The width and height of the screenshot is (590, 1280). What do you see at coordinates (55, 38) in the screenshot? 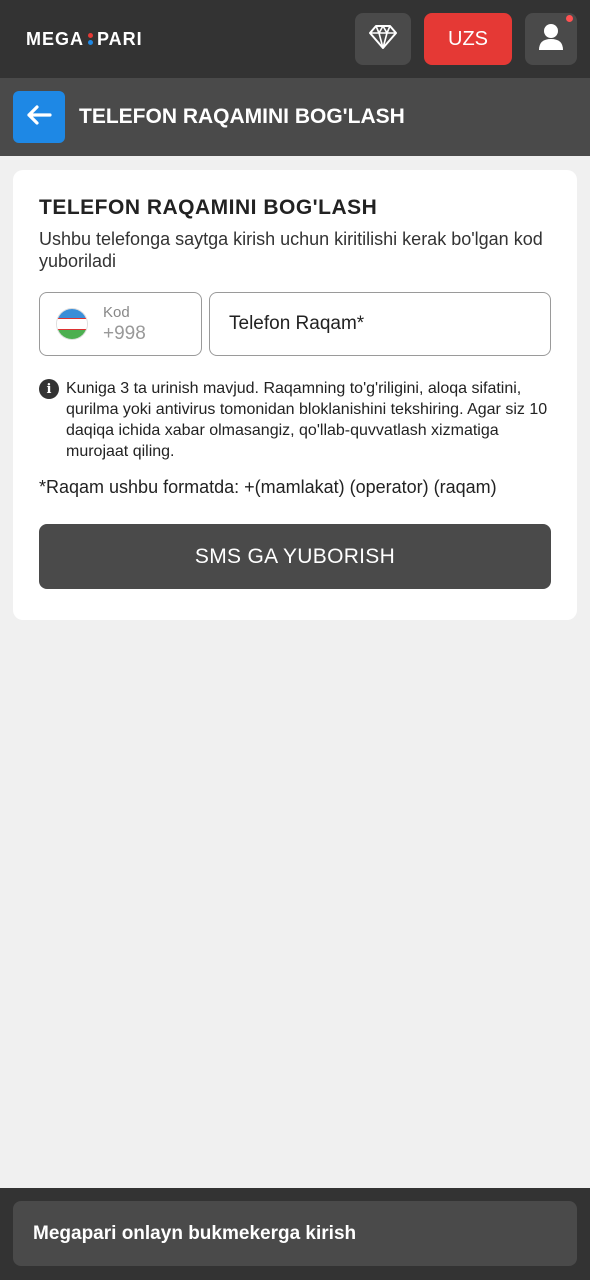
I see `logo-text-left: MEGA` at bounding box center [55, 38].